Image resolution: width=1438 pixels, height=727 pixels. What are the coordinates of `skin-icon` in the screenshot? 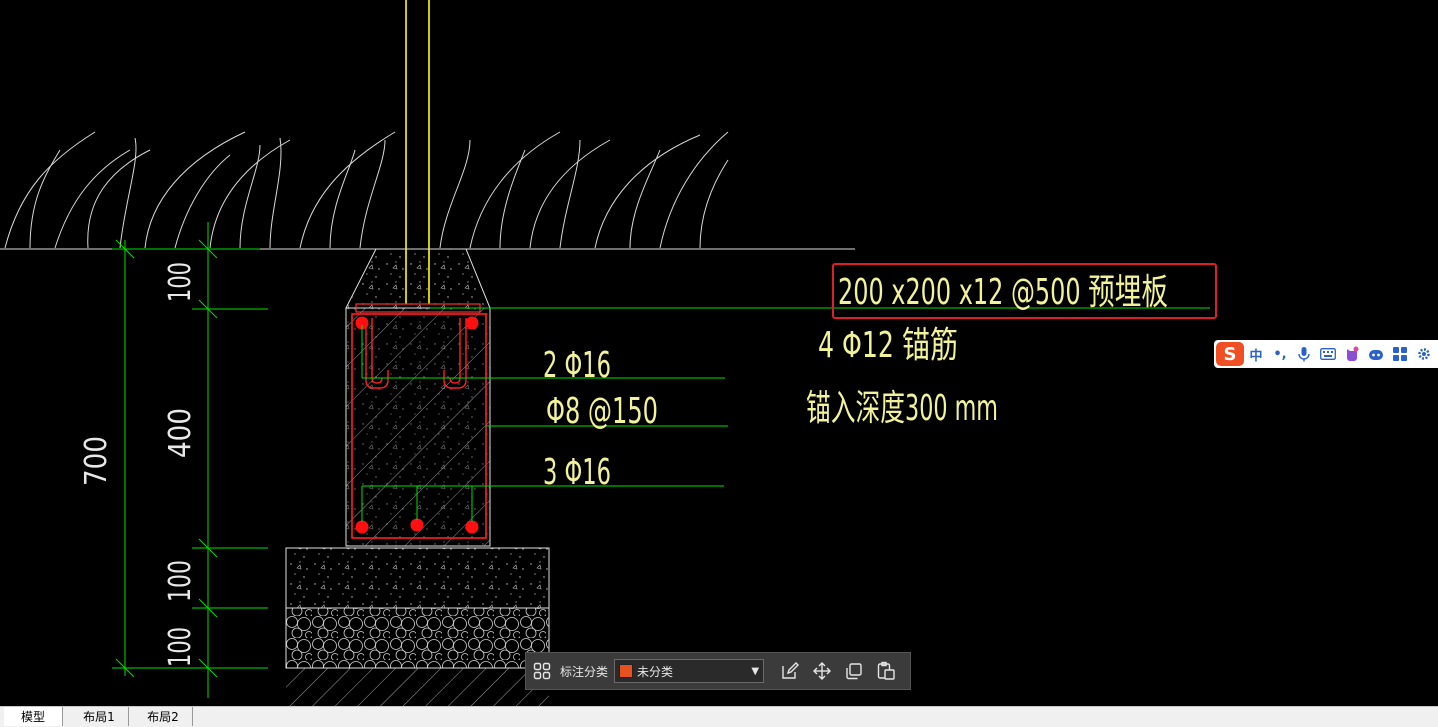 It's located at (1352, 354).